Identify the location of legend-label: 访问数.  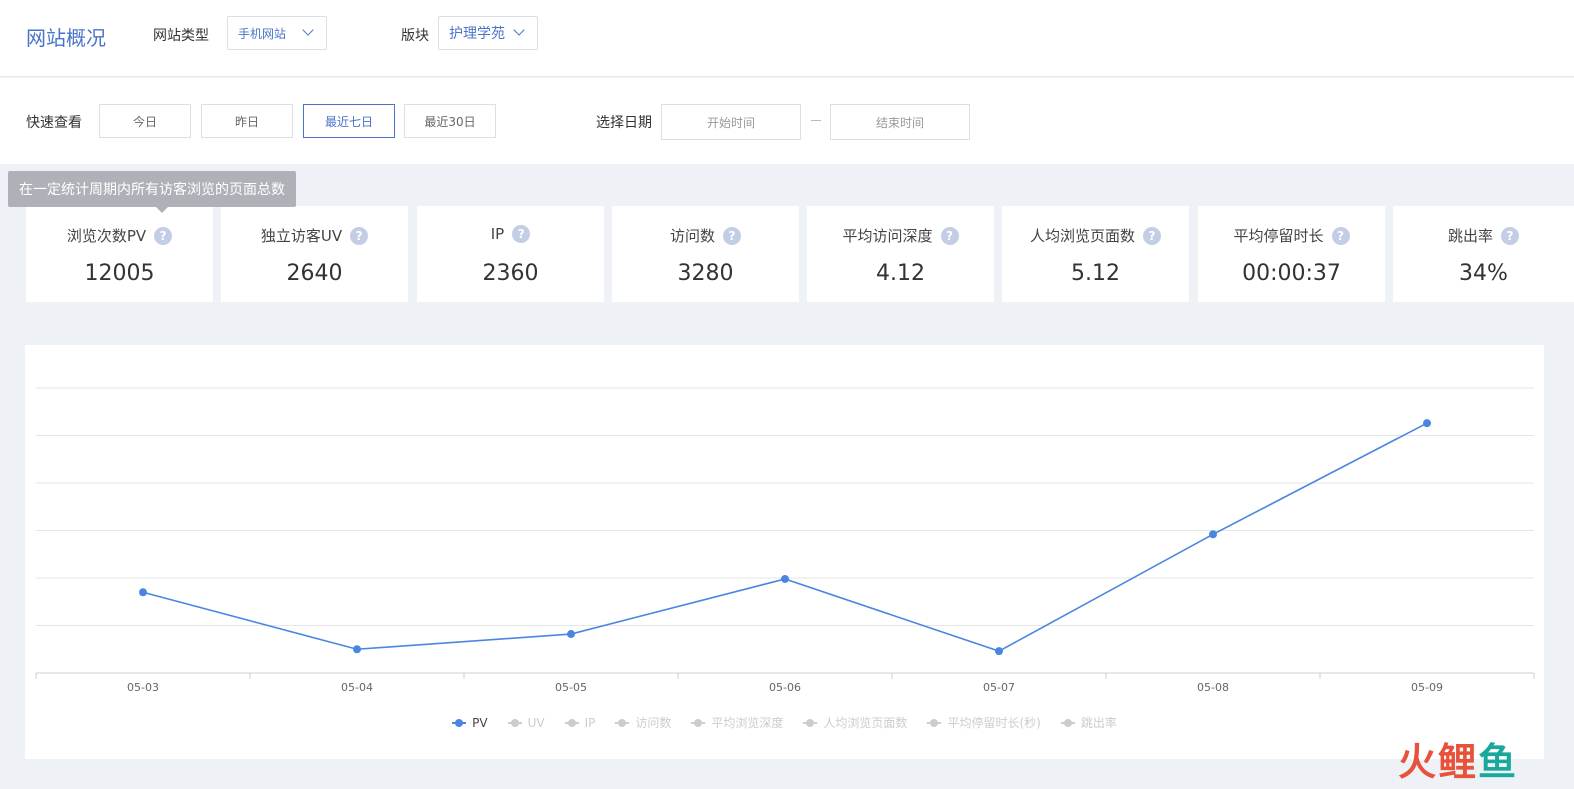
(653, 723).